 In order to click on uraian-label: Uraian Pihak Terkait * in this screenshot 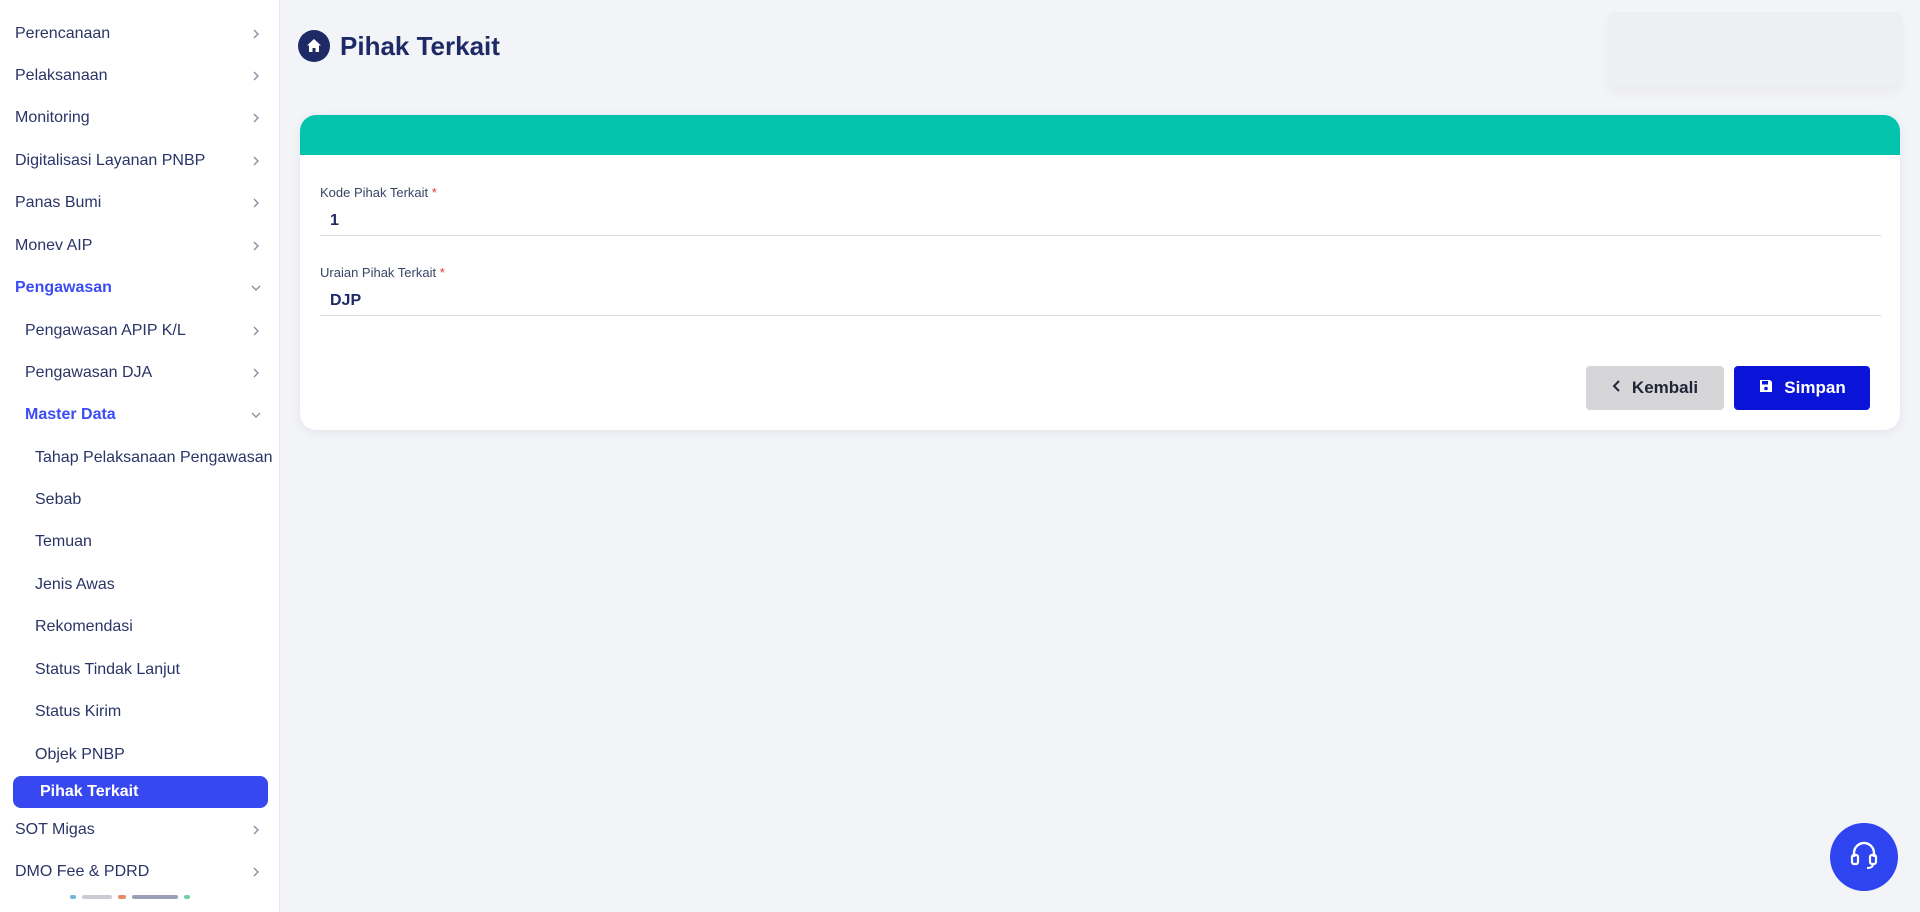, I will do `click(1100, 272)`.